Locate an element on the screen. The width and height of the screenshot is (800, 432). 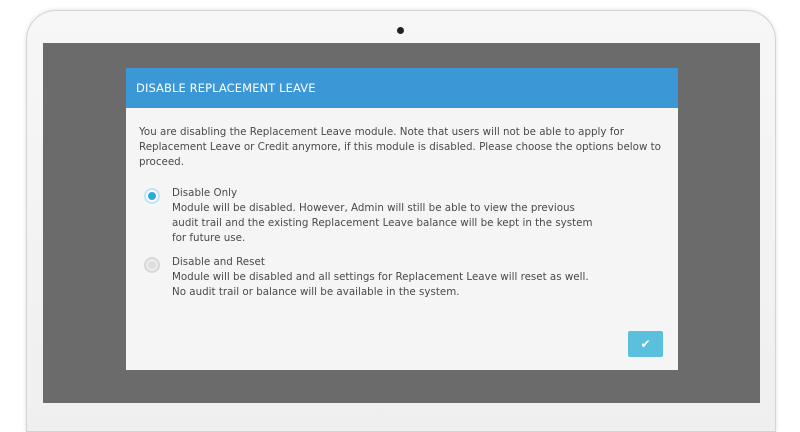
radio-selected-dot is located at coordinates (152, 196).